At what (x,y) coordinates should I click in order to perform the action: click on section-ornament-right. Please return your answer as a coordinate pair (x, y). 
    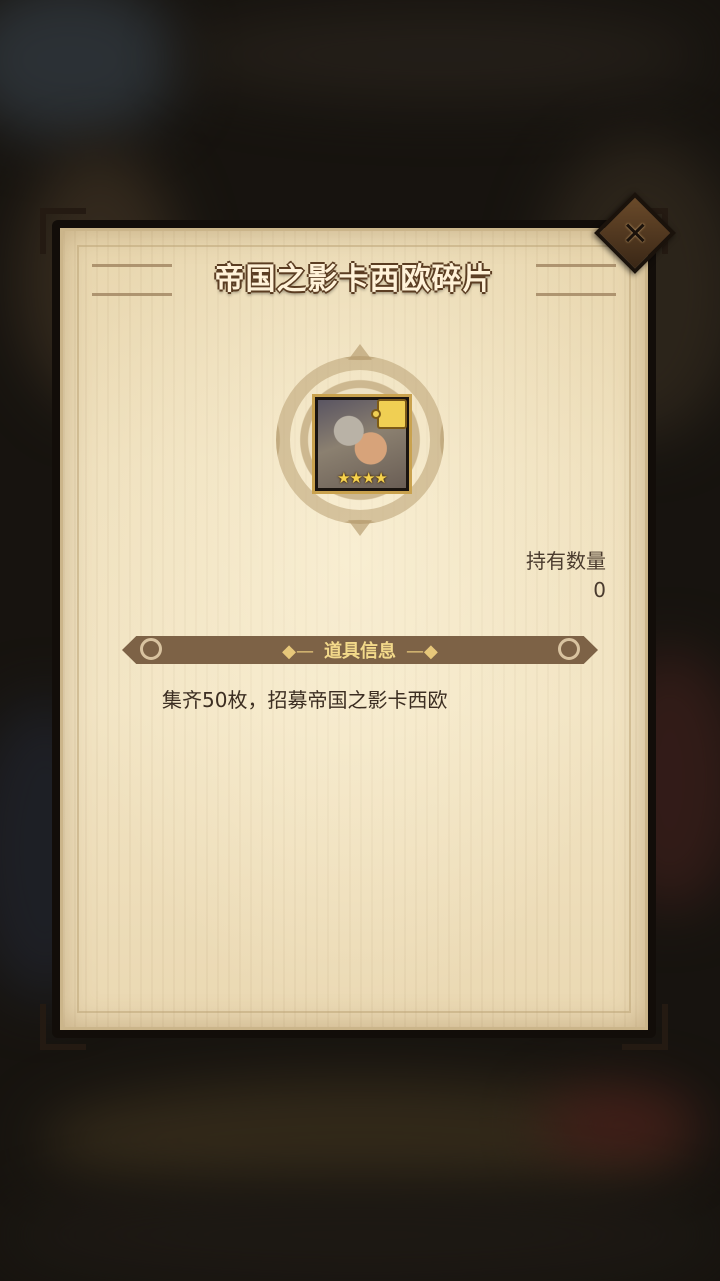
    Looking at the image, I should click on (569, 649).